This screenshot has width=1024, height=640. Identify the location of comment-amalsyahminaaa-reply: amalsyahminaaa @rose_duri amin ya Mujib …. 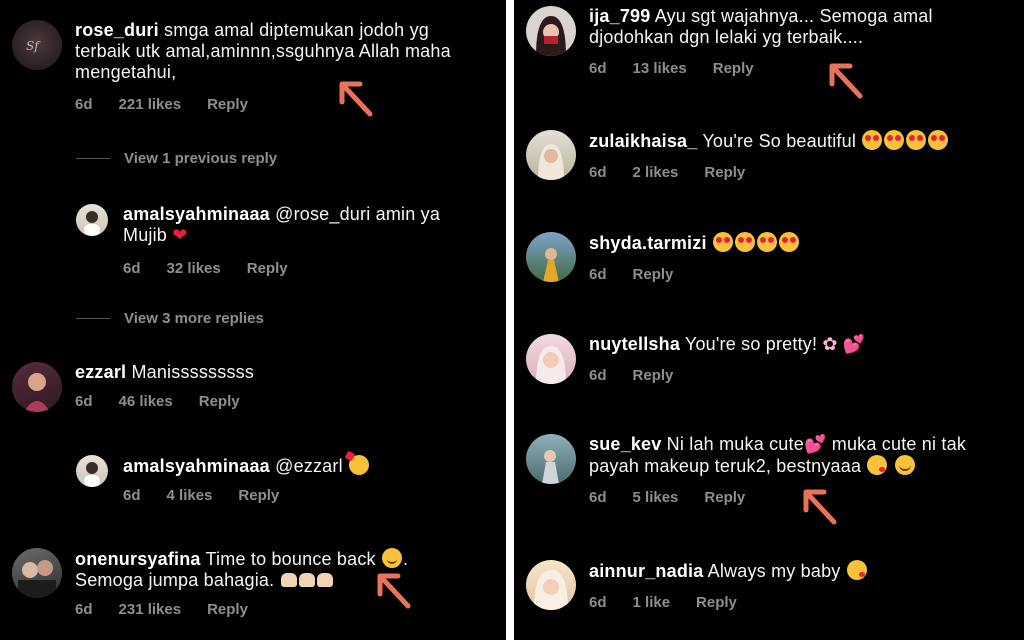
(281, 240).